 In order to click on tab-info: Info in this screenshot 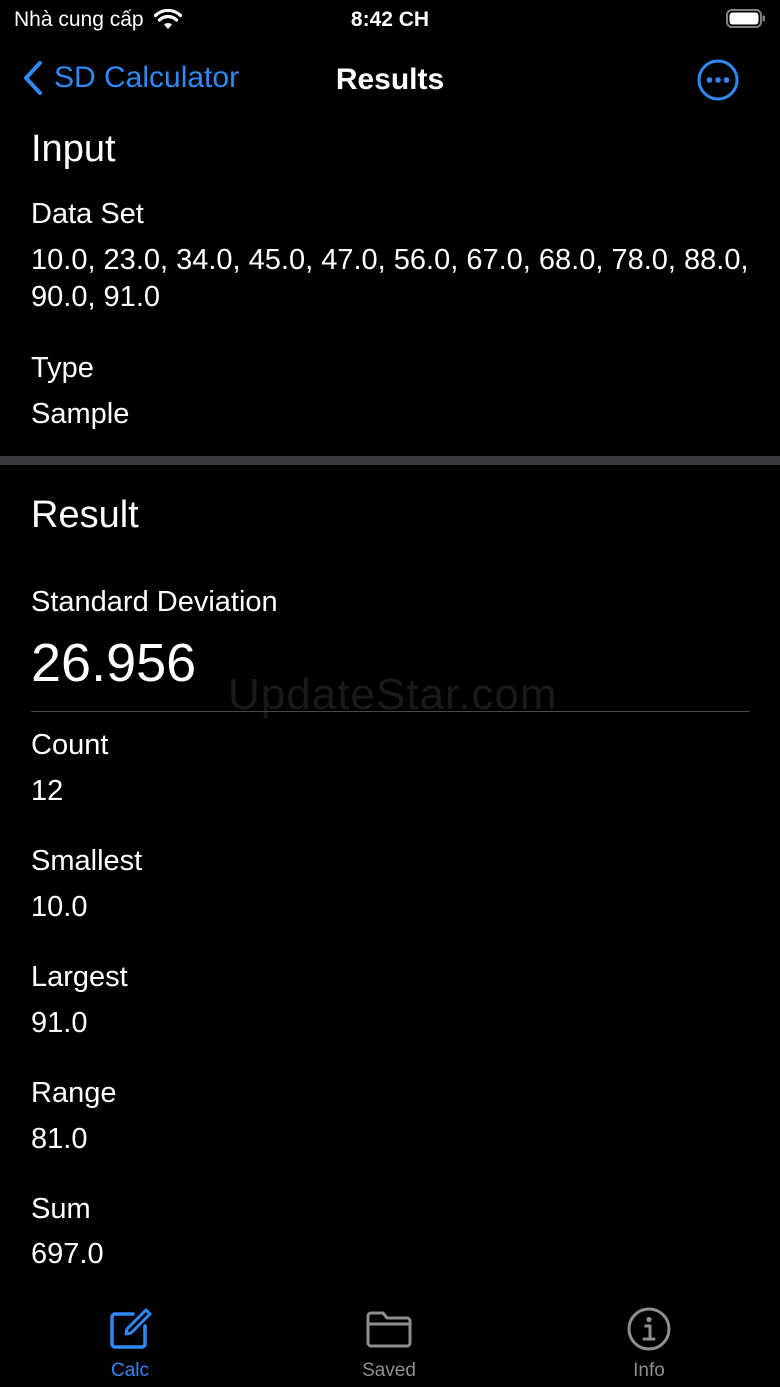, I will do `click(649, 1344)`.